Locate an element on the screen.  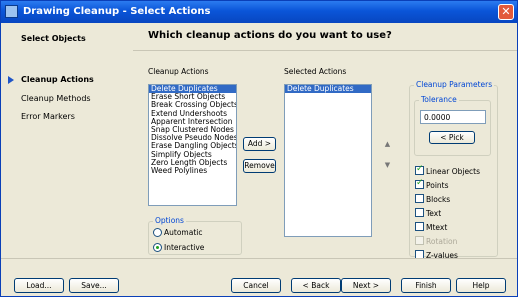
text-checkbox is located at coordinates (419, 212).